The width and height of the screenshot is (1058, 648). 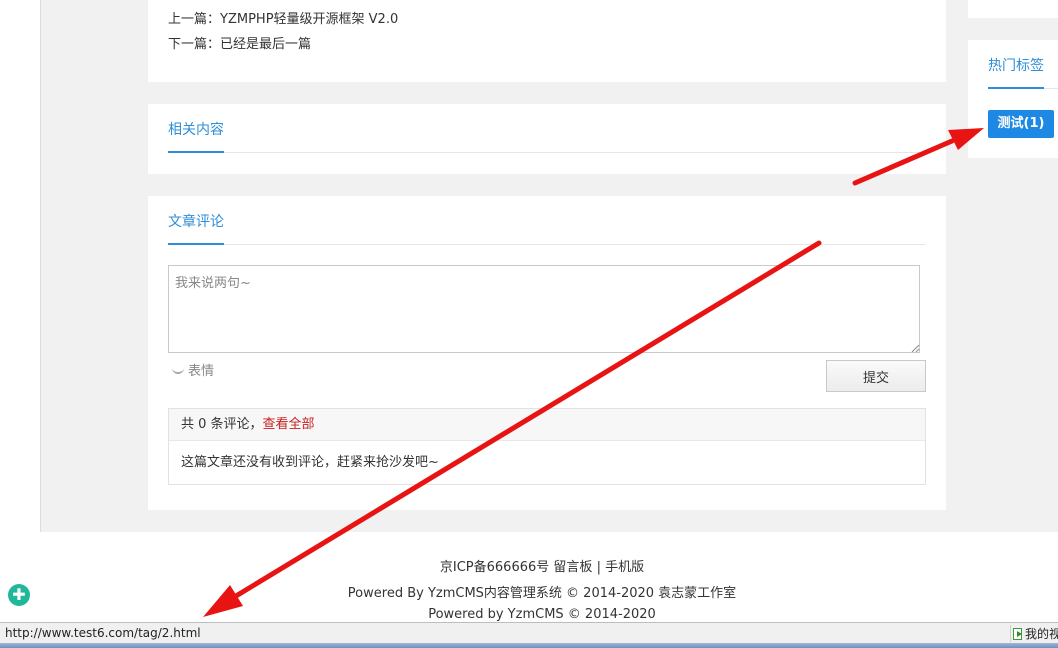 What do you see at coordinates (289, 424) in the screenshot?
I see `view-all-link: 查看全部` at bounding box center [289, 424].